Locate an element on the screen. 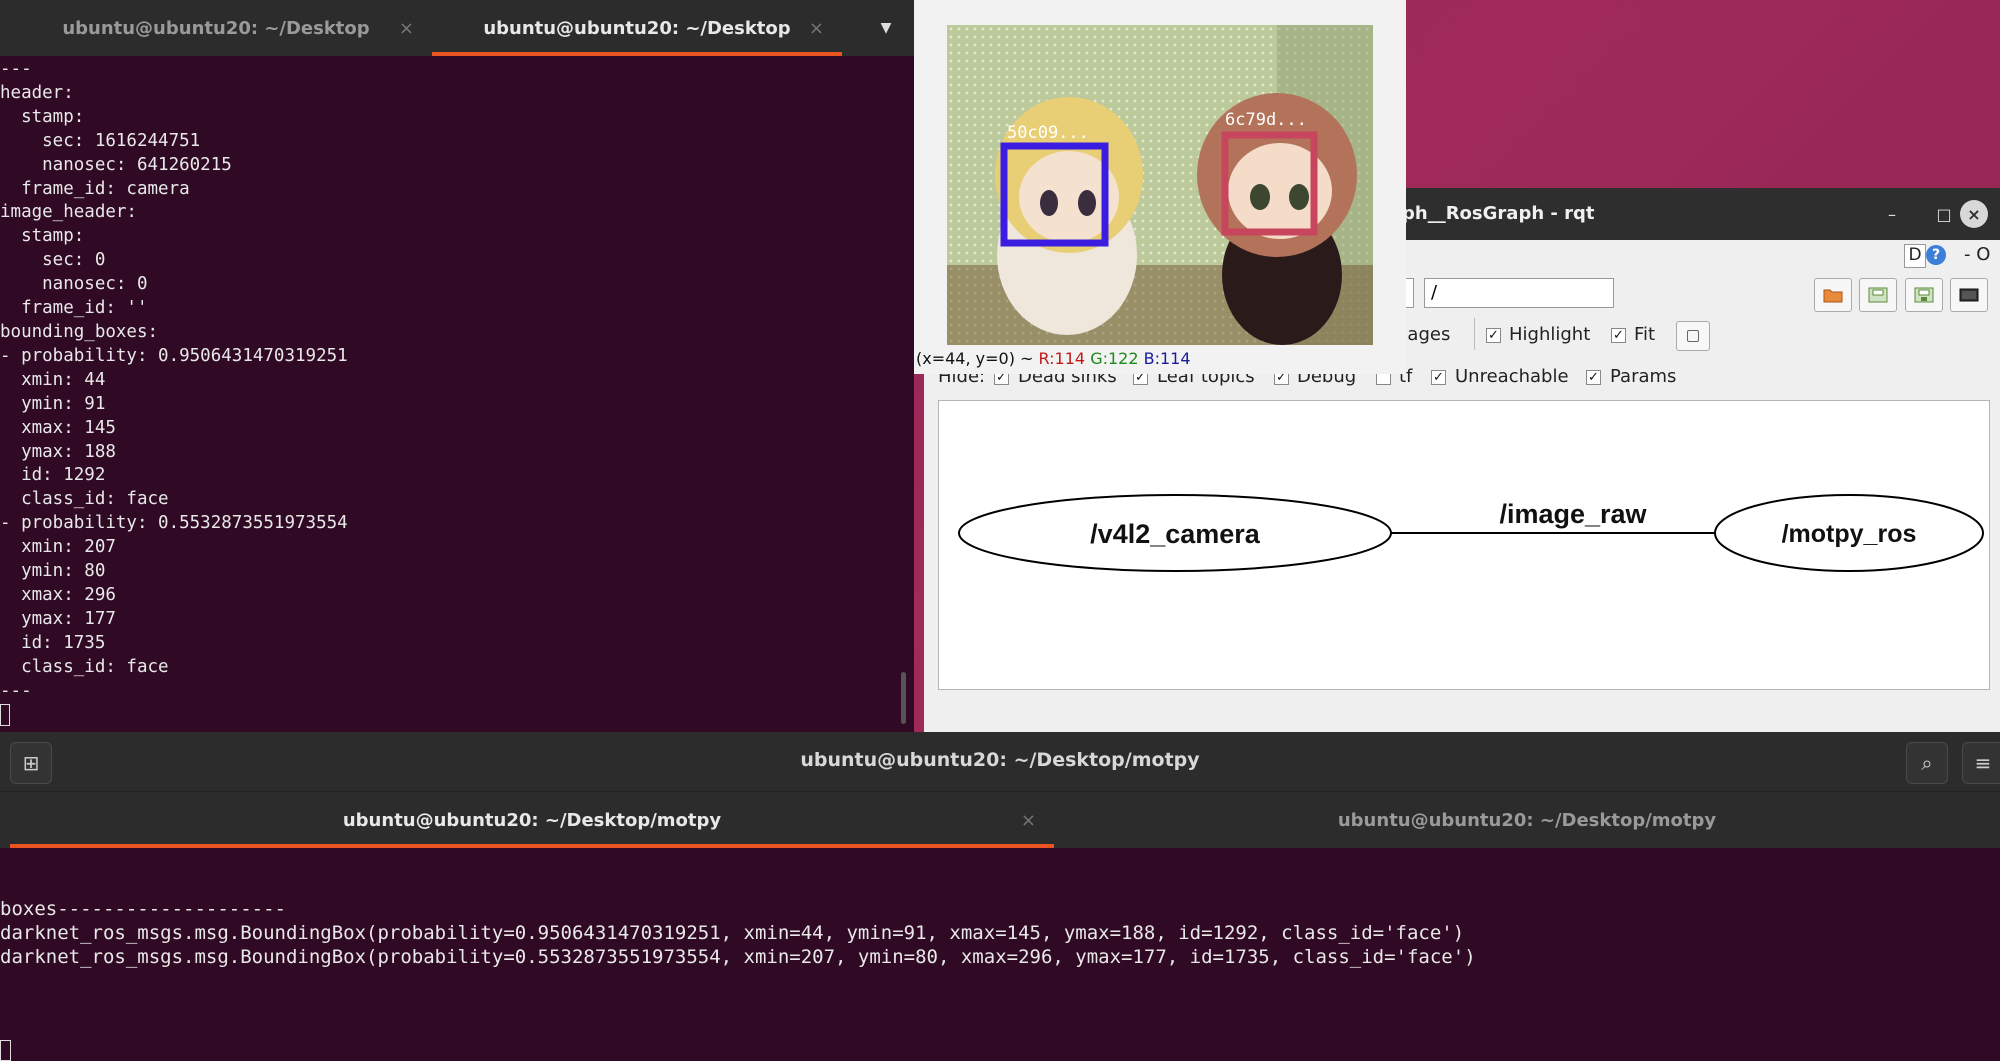 The height and width of the screenshot is (1061, 2000). namespace-filter-input: / is located at coordinates (1519, 293).